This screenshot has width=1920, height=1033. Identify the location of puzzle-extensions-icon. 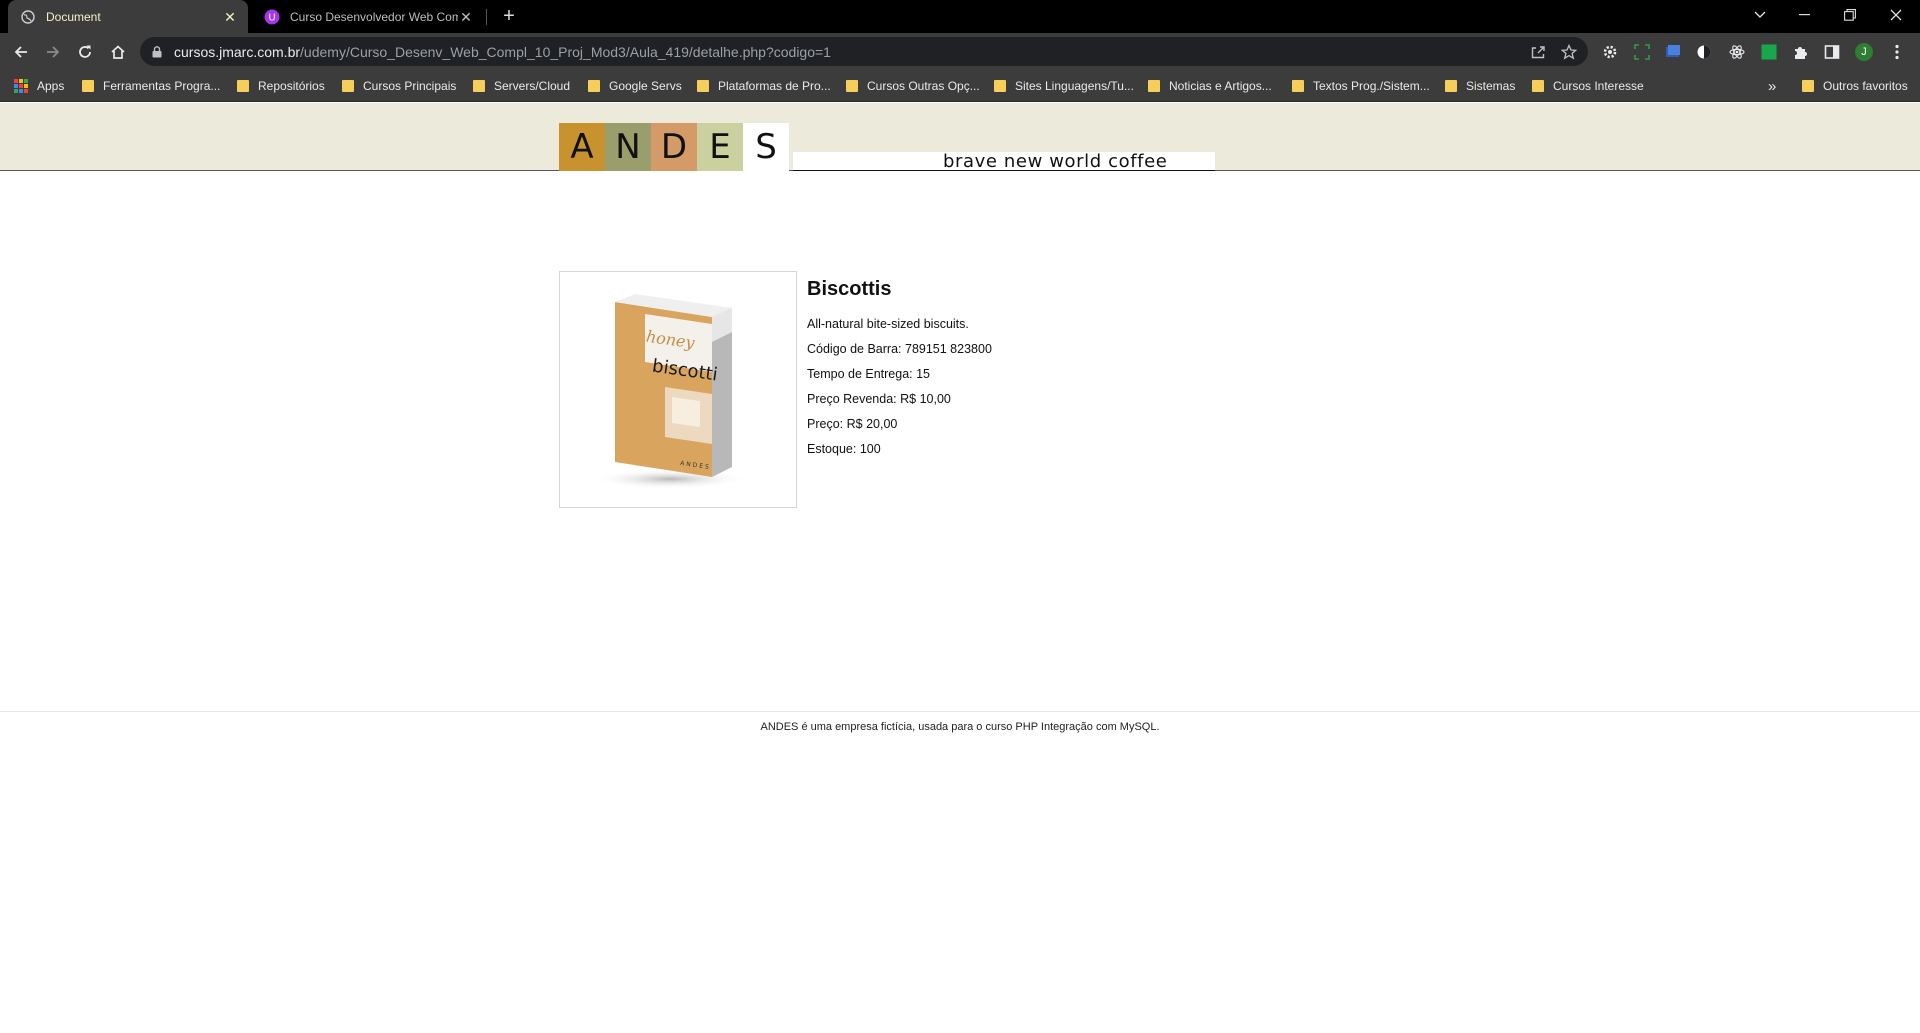
(1801, 52).